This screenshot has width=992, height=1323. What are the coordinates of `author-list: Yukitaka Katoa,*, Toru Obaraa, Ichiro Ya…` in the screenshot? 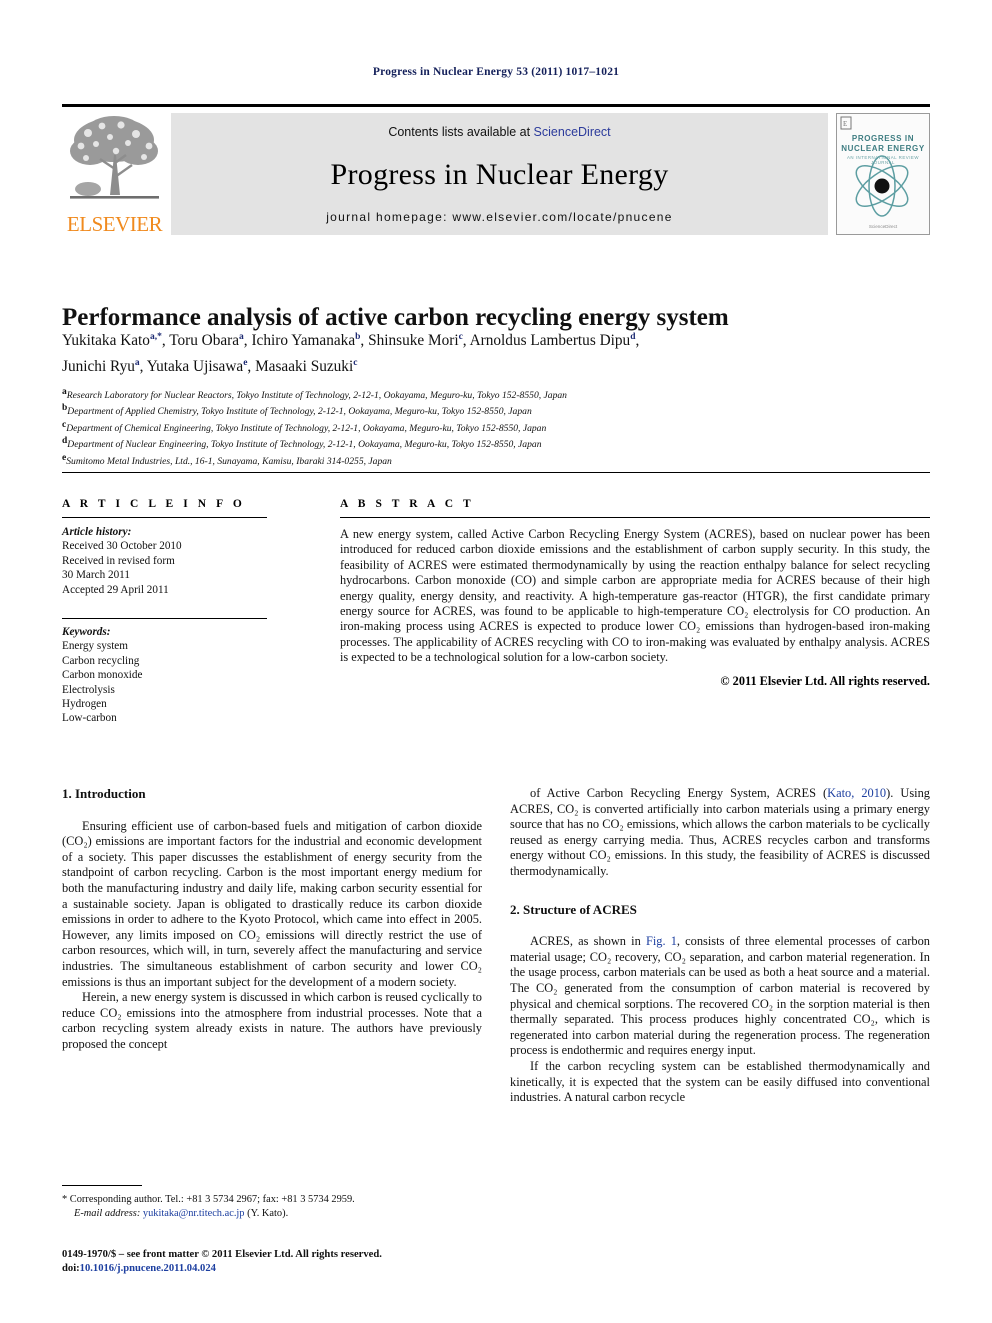 It's located at (501, 352).